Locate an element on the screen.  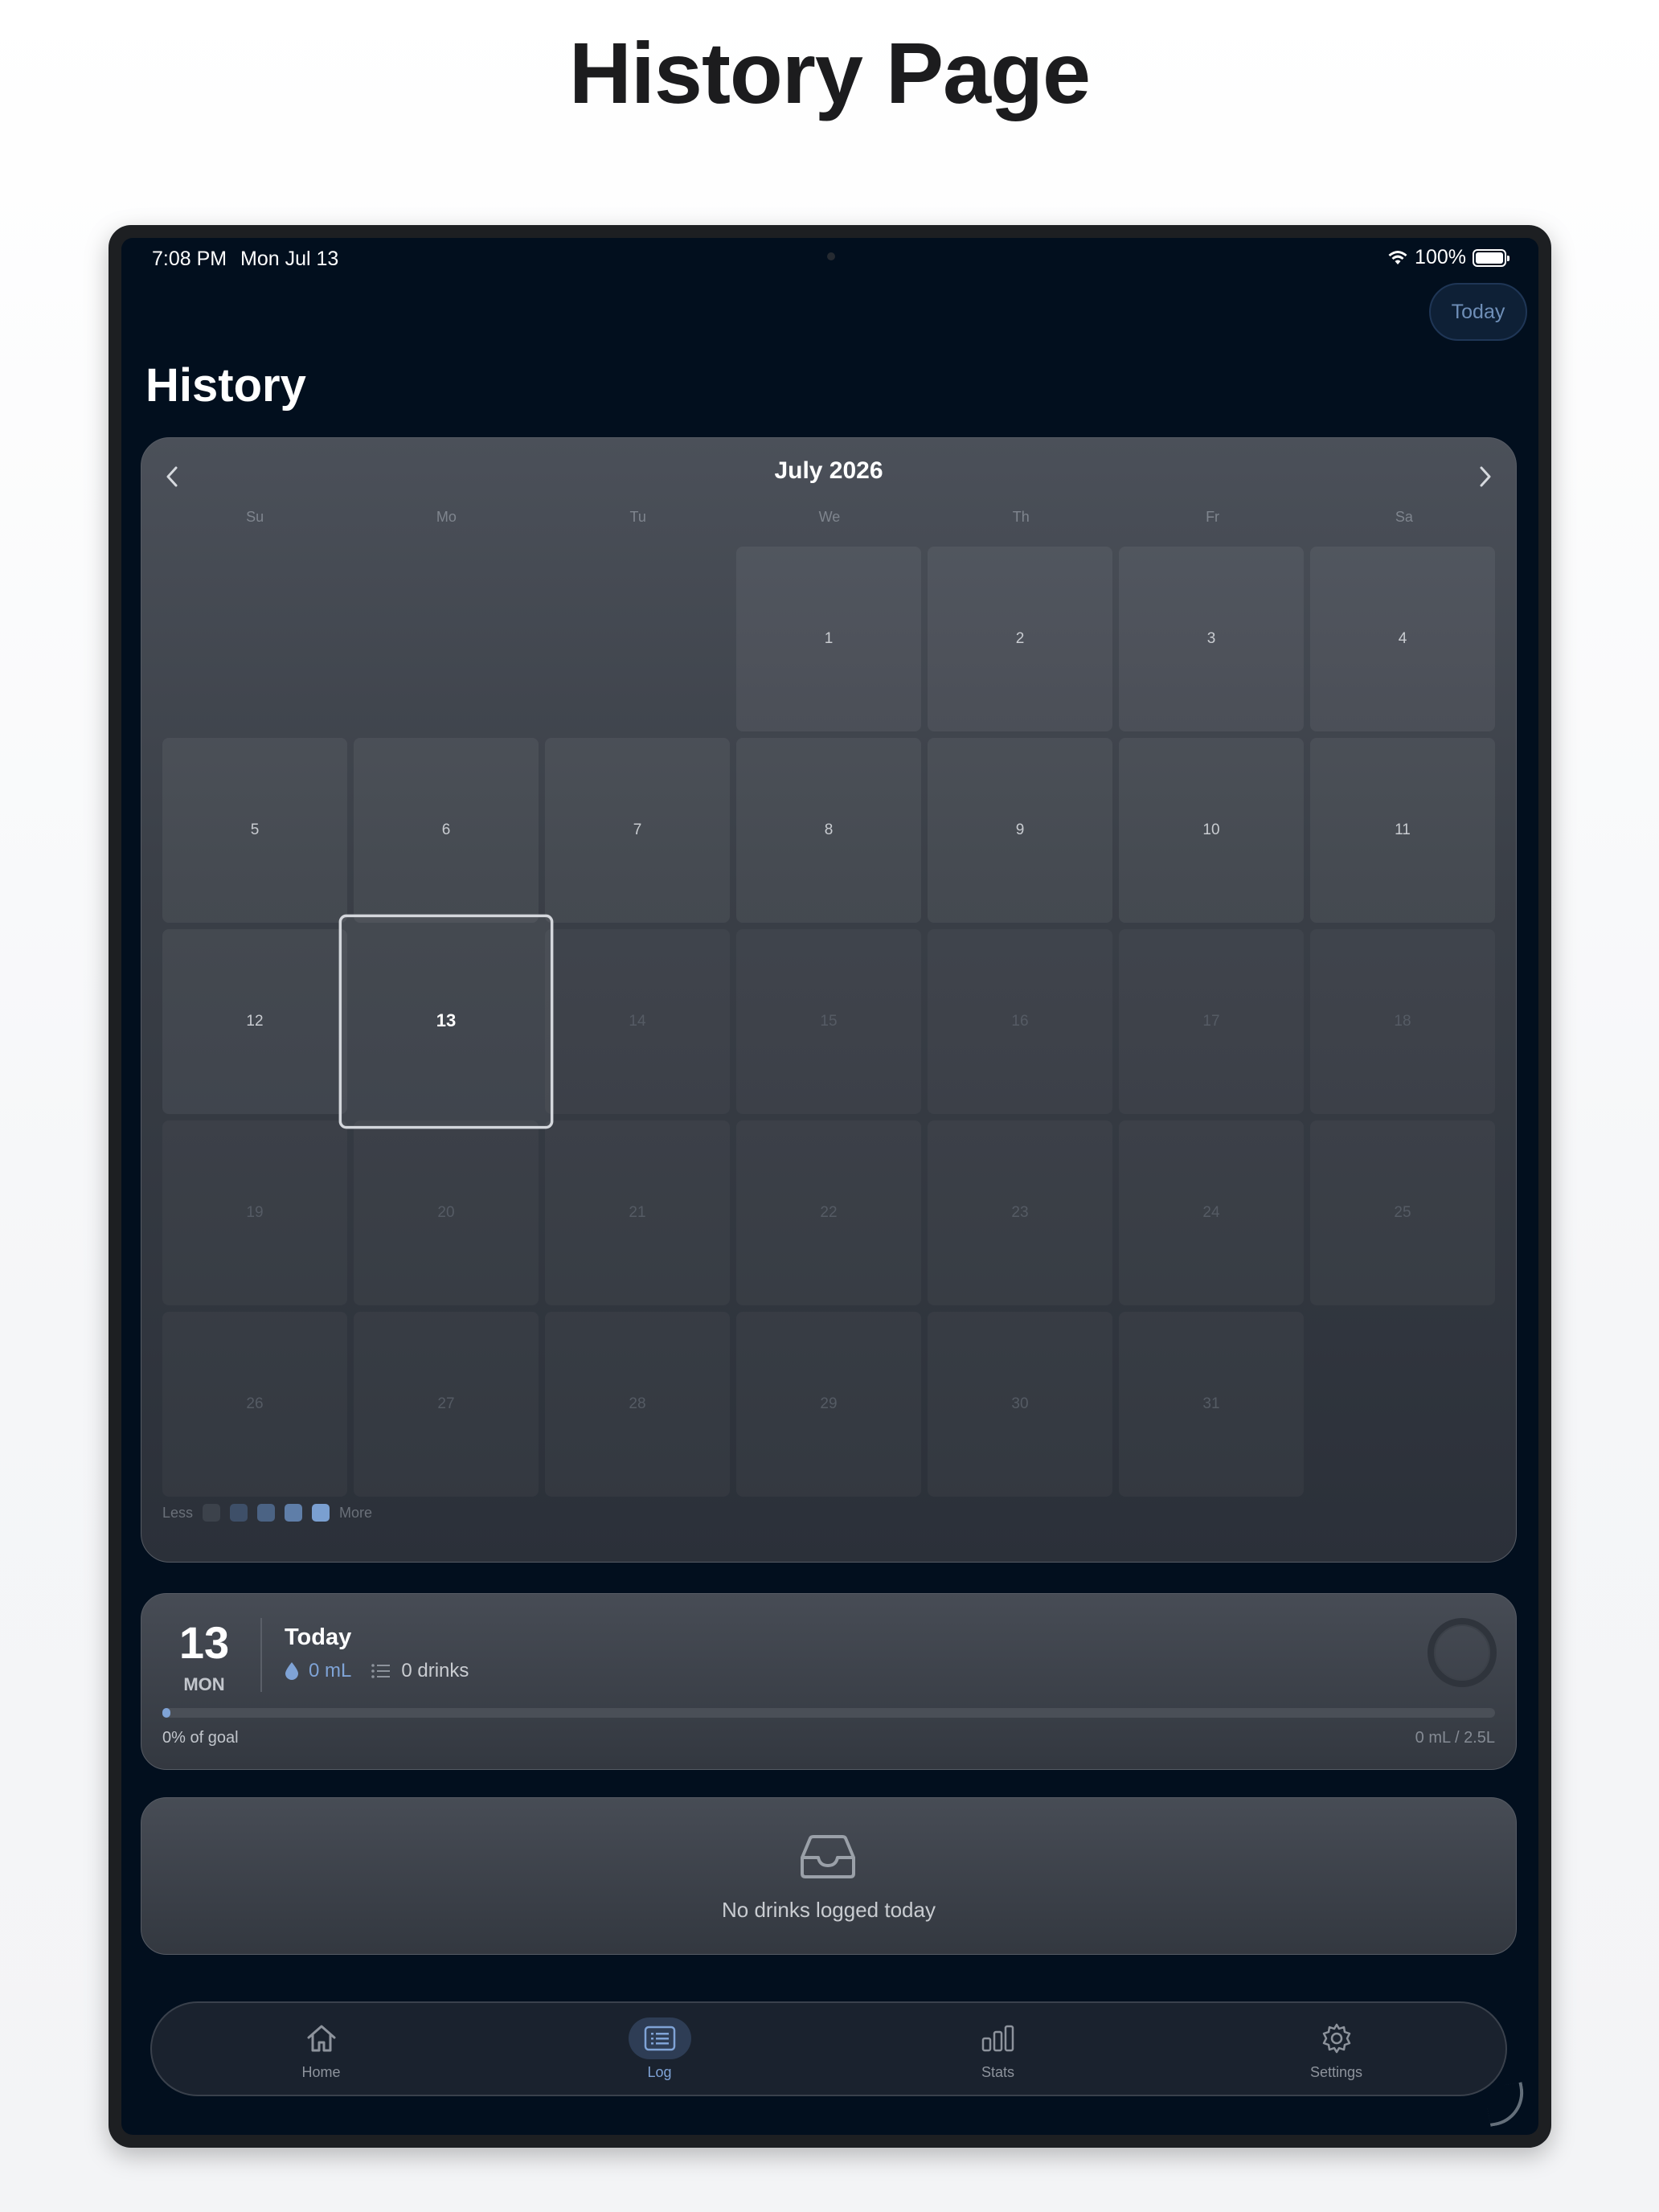
goal-progress-fill is located at coordinates (166, 1713).